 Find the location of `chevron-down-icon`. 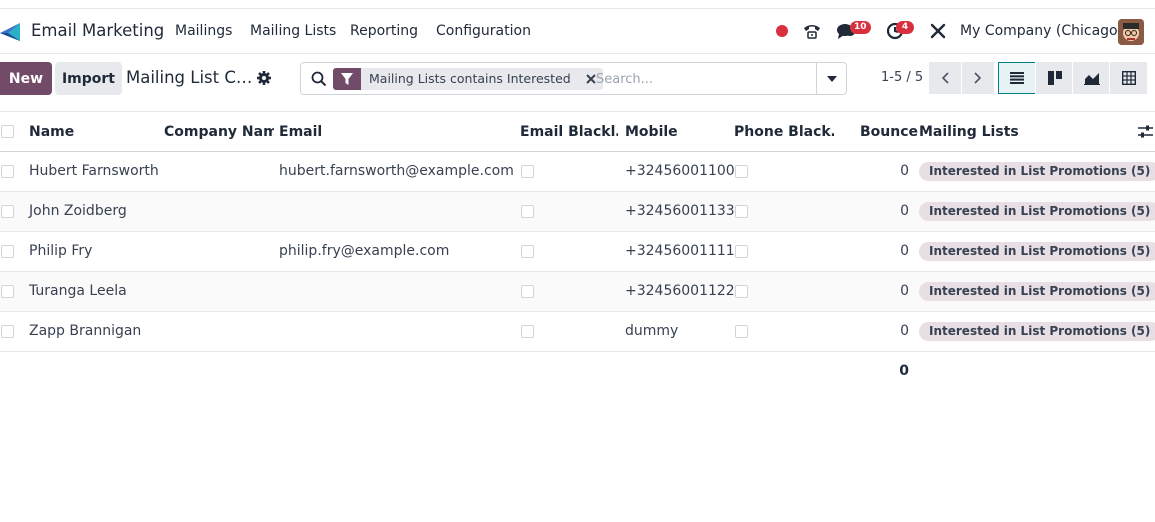

chevron-down-icon is located at coordinates (831, 78).